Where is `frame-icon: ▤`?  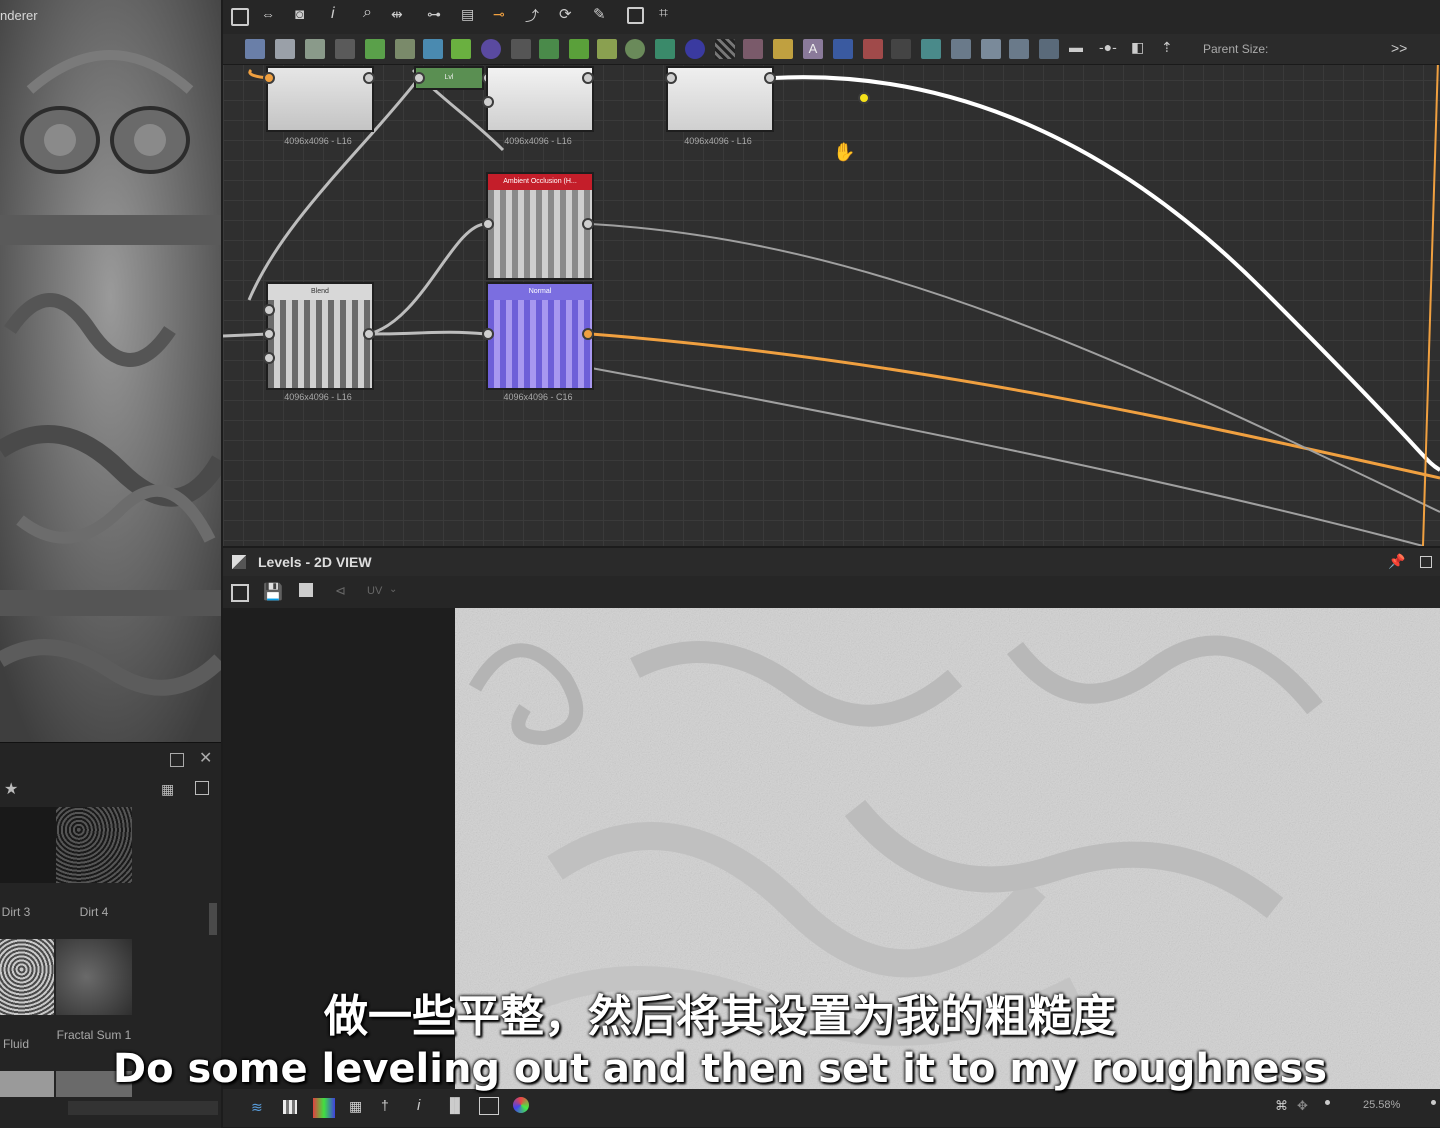 frame-icon: ▤ is located at coordinates (471, 16).